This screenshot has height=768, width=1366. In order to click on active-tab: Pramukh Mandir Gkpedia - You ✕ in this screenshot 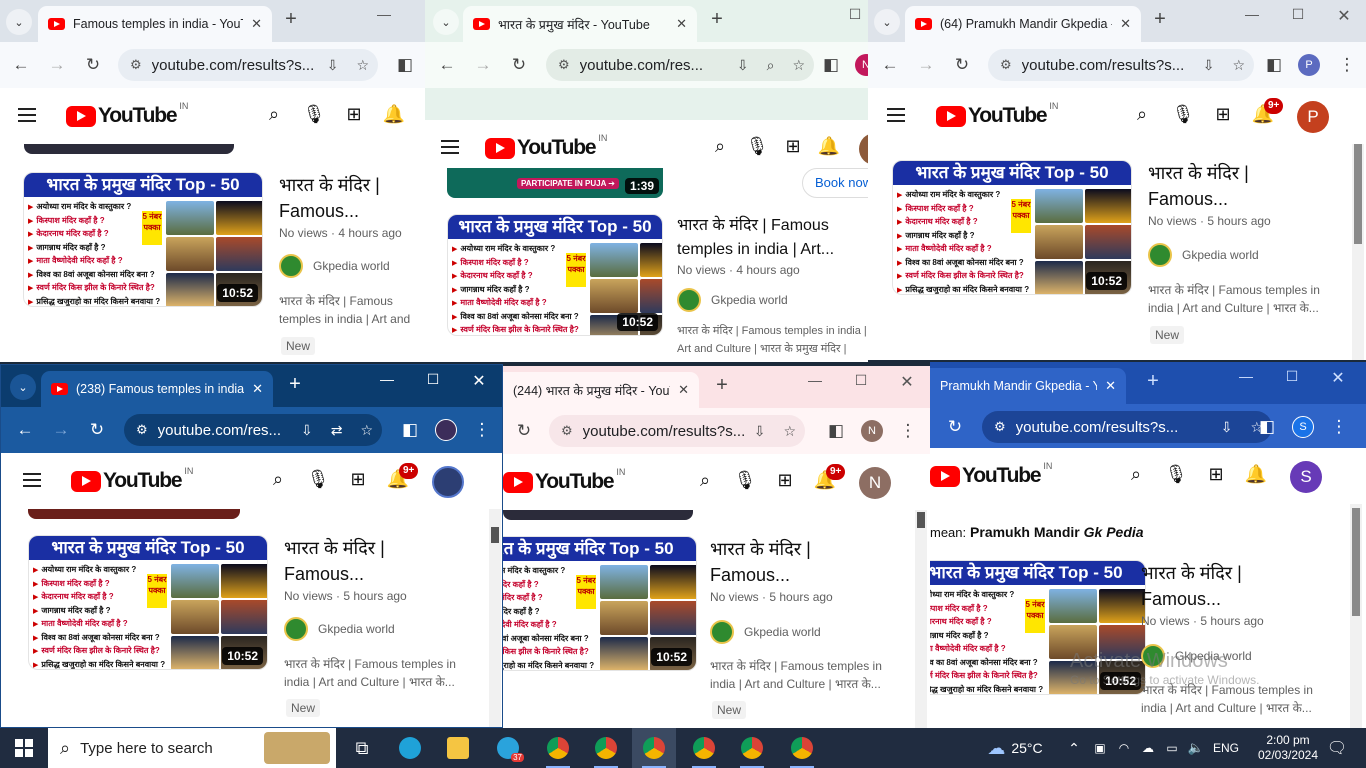, I will do `click(1028, 386)`.